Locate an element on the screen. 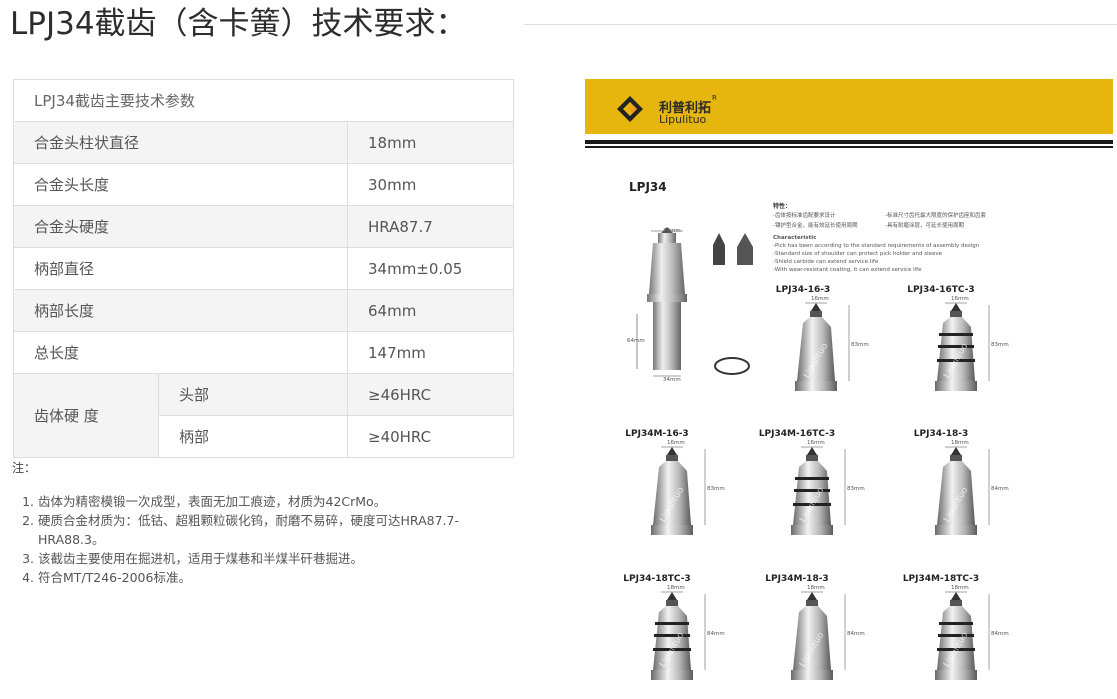 The height and width of the screenshot is (699, 1117). variant-label: LPJ34-18TC-3 is located at coordinates (657, 579).